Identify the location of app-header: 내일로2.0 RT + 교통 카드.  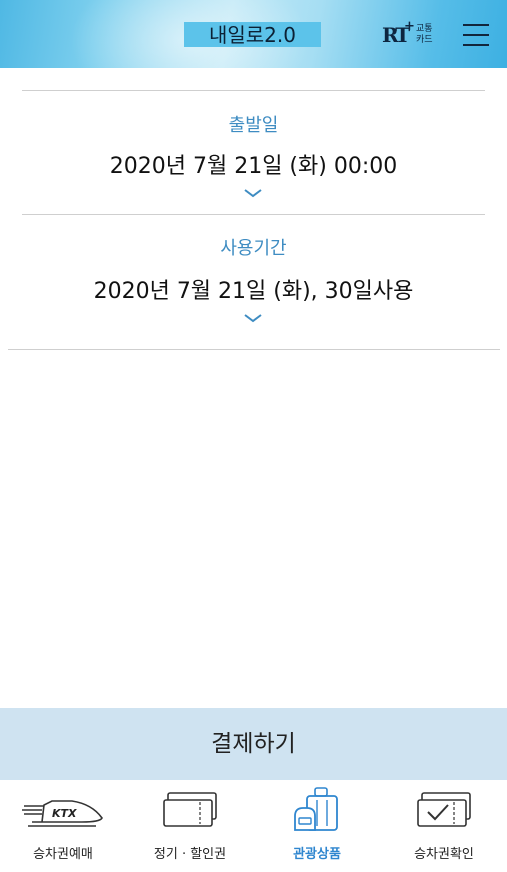
(253, 34).